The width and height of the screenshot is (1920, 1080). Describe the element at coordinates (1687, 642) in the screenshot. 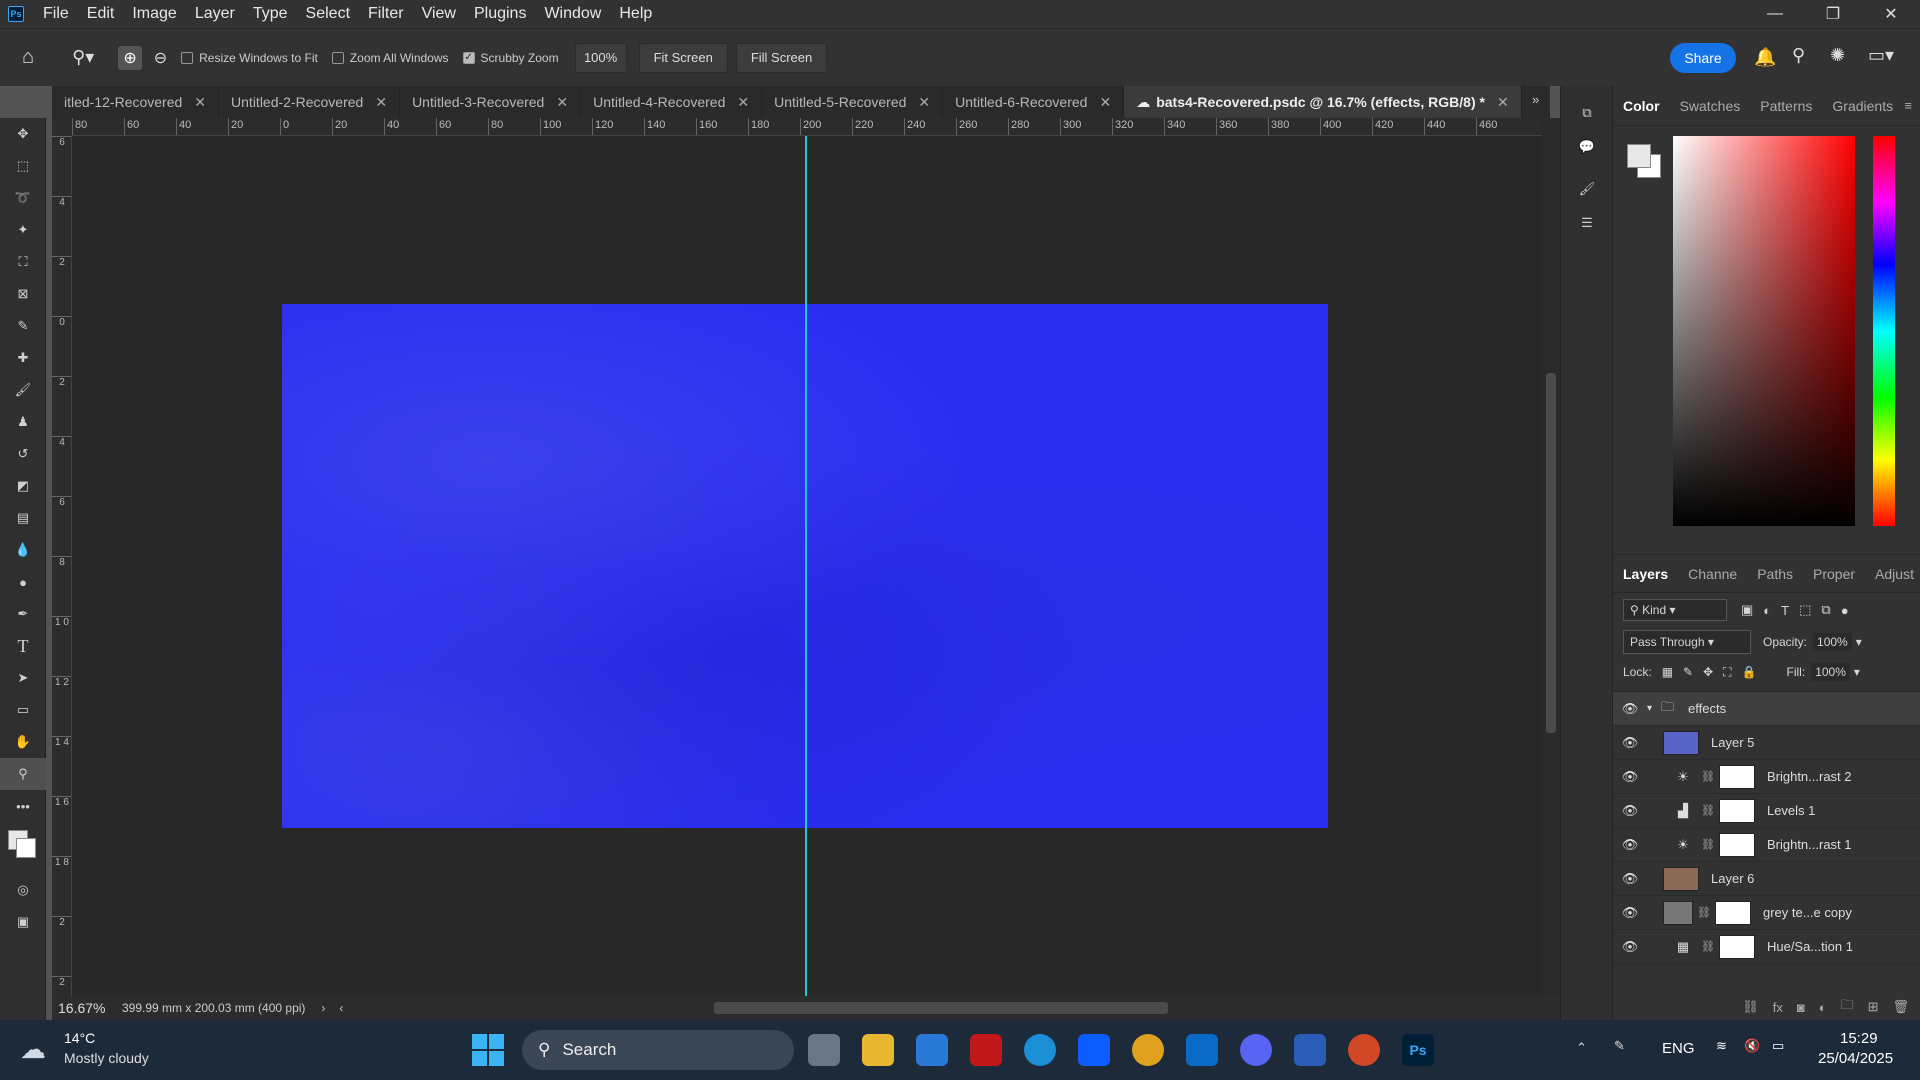

I see `blend-mode-select: Pass Through ▾` at that location.